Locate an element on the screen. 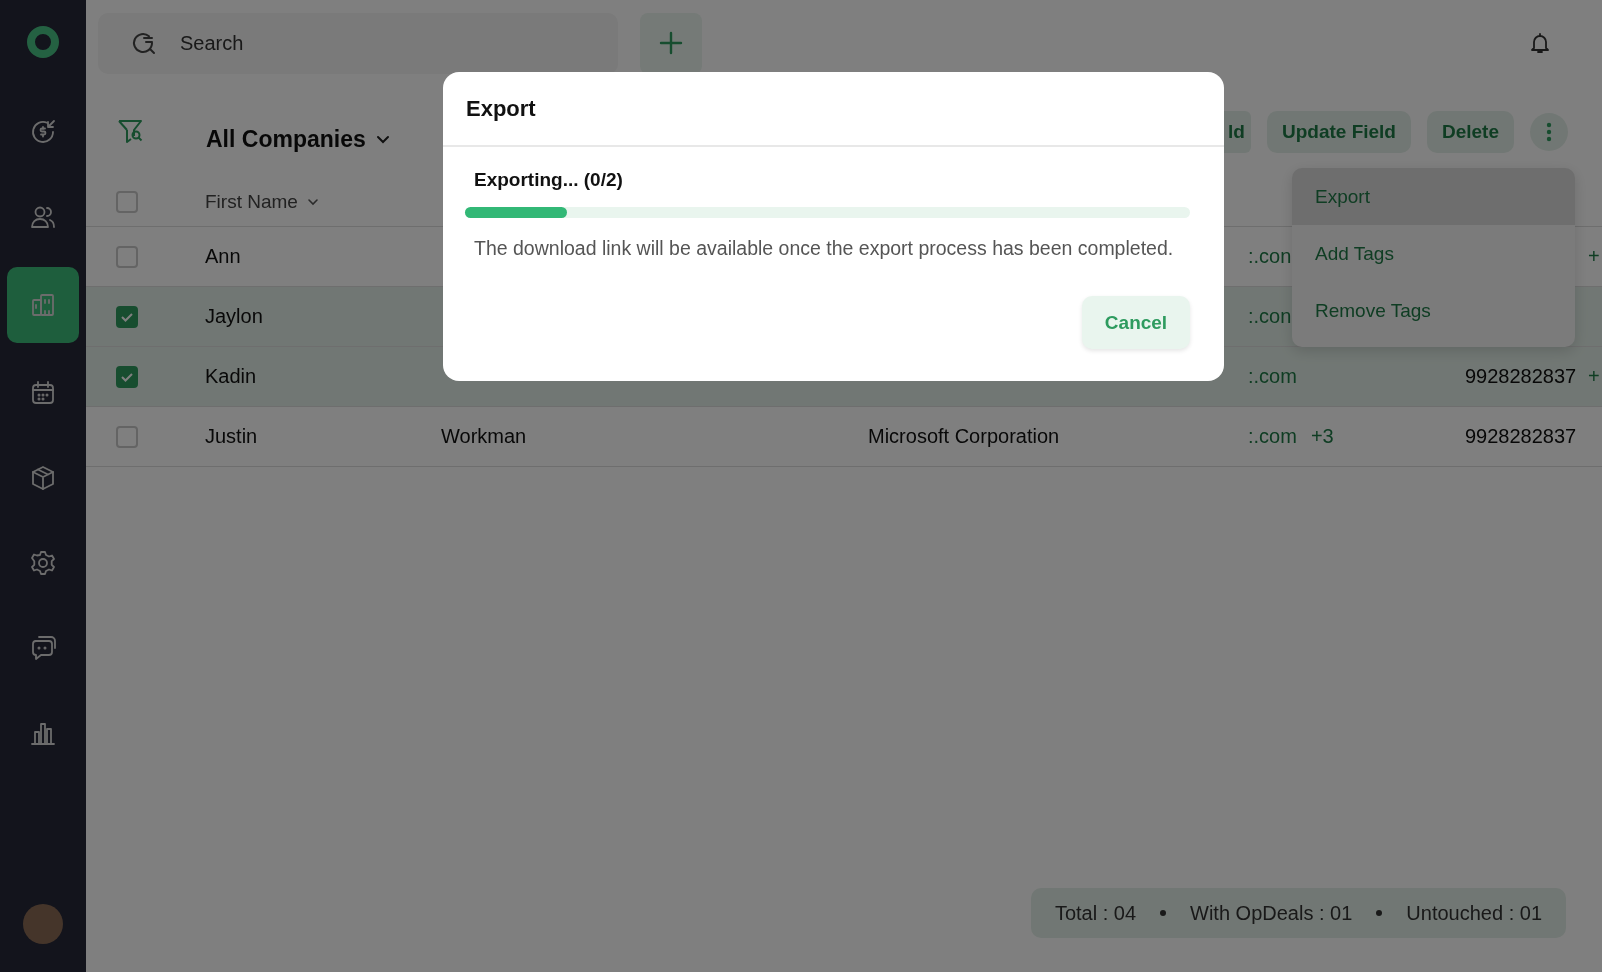 Image resolution: width=1602 pixels, height=972 pixels. notification-bell-icon is located at coordinates (1540, 43).